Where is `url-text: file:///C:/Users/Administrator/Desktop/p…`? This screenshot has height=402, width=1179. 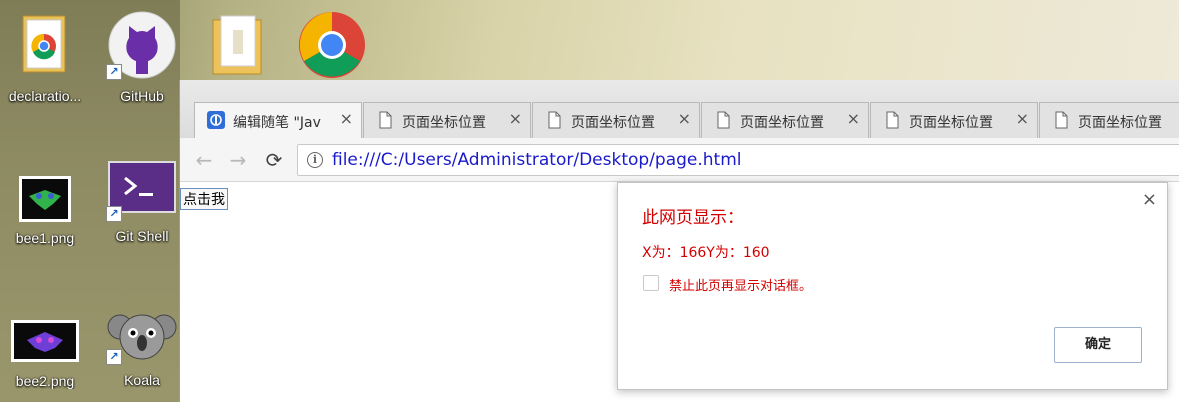 url-text: file:///C:/Users/Administrator/Desktop/p… is located at coordinates (537, 160).